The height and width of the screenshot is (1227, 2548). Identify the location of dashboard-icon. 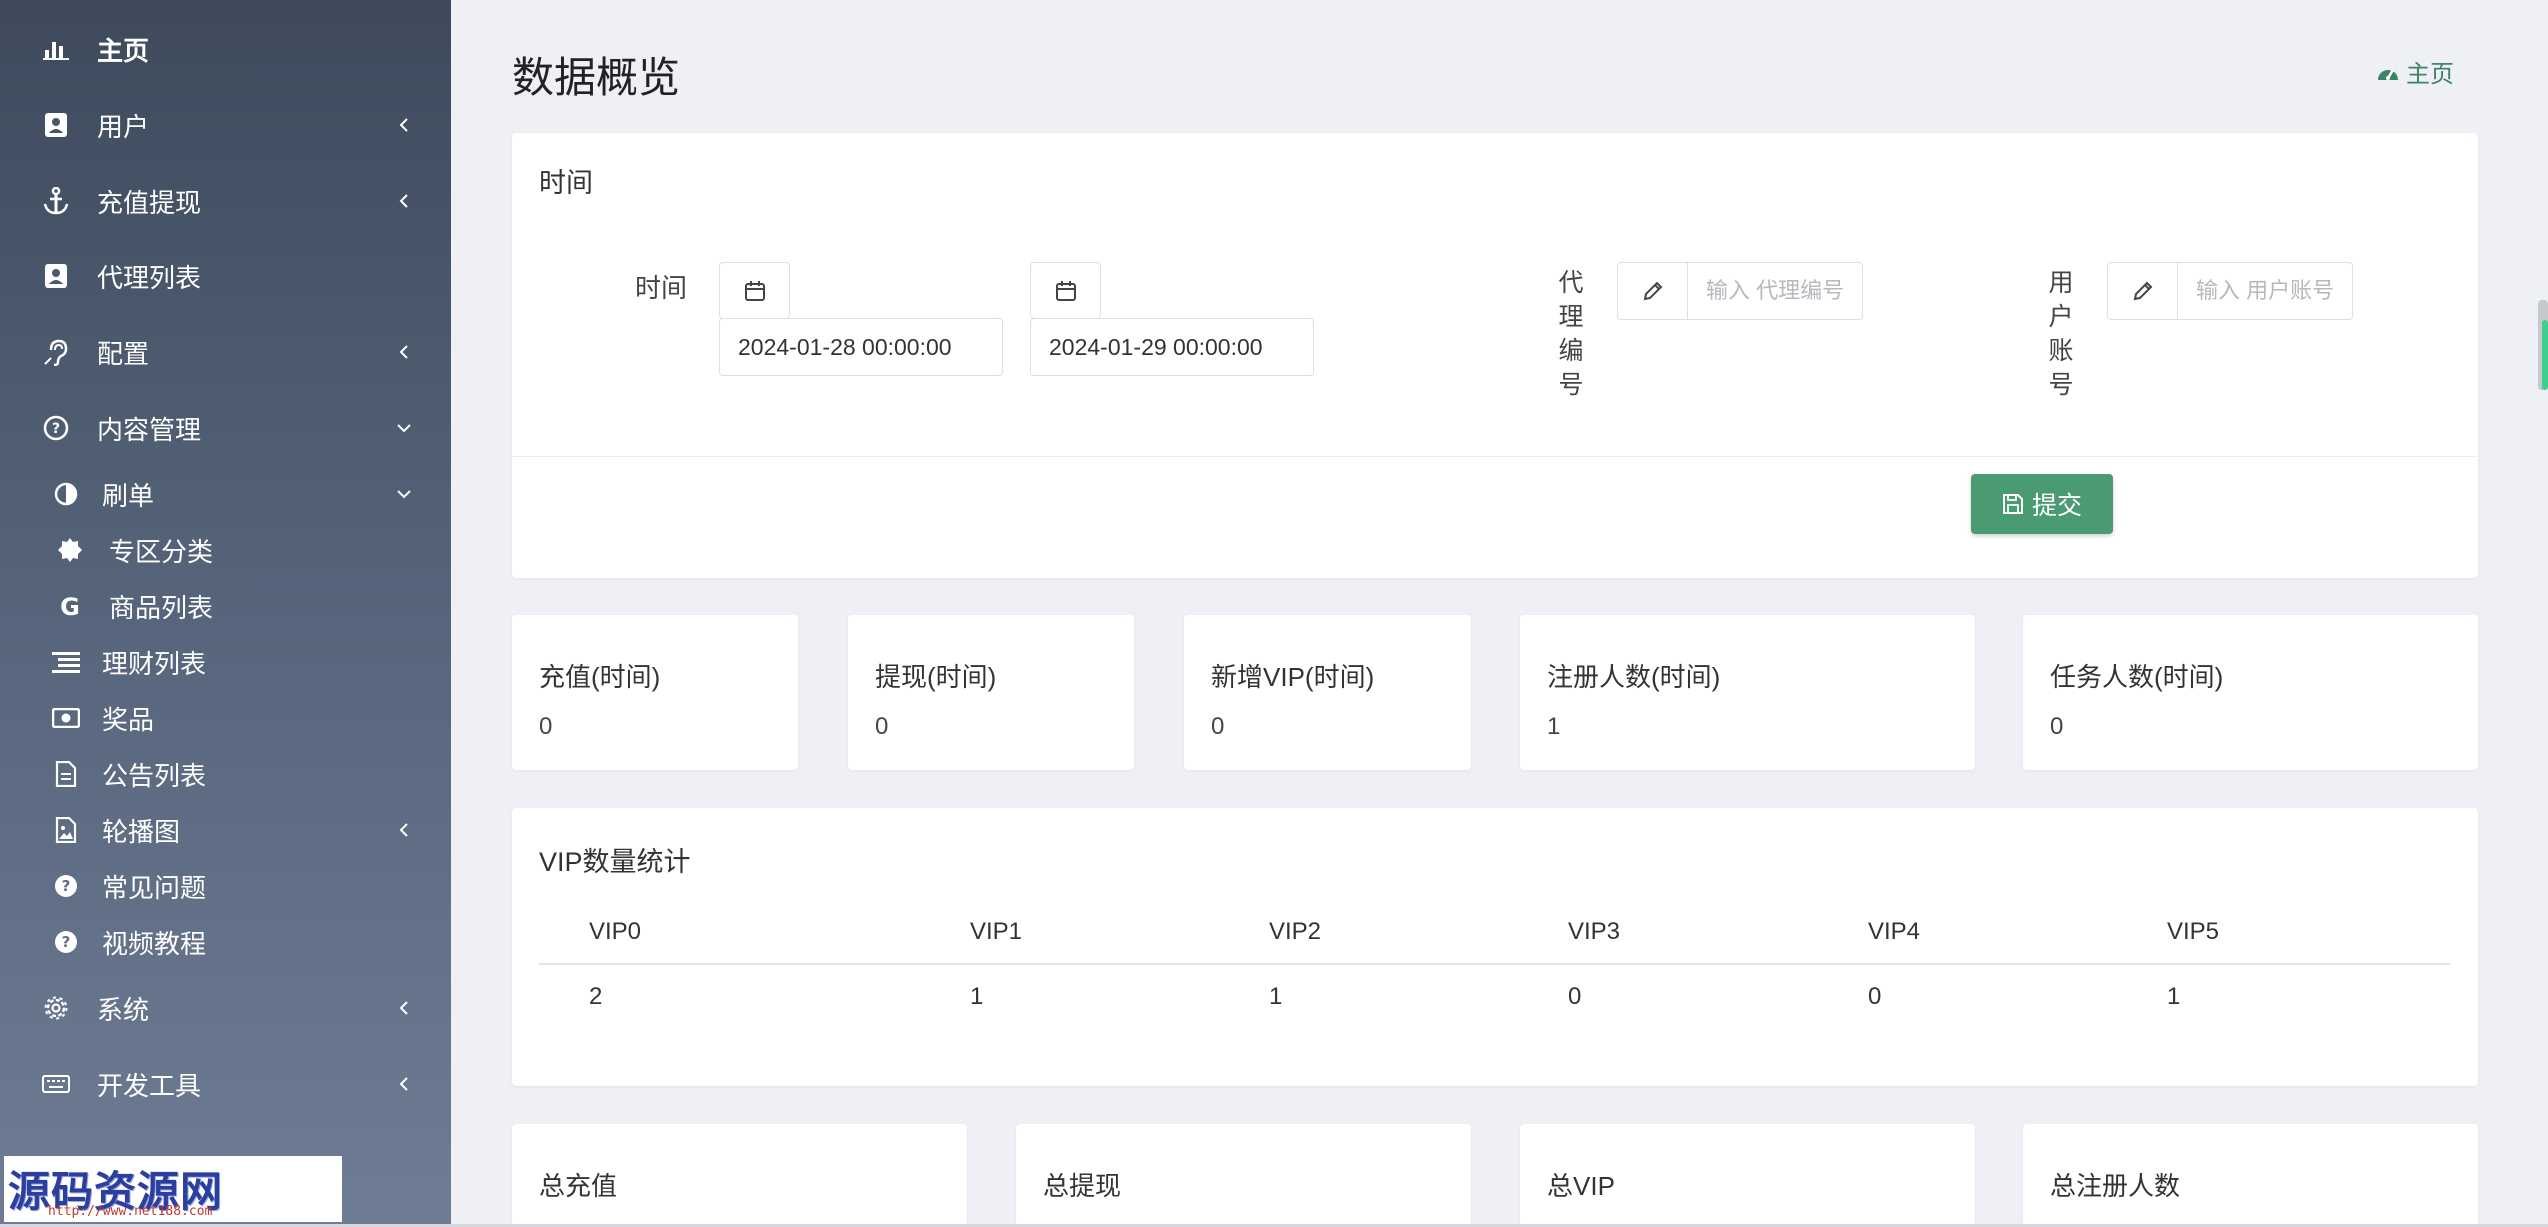
(2388, 74).